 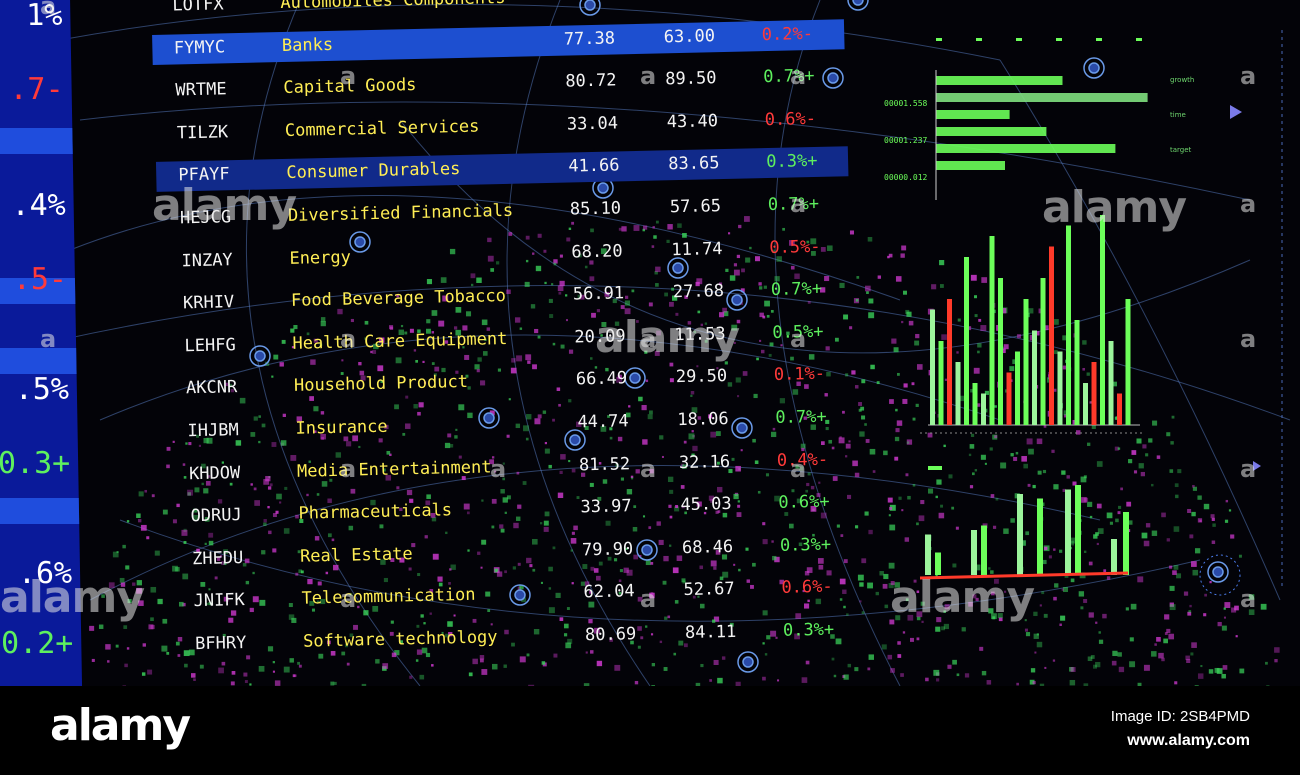 What do you see at coordinates (510, 382) in the screenshot?
I see `table-row: AKCNR Household Product 66.49 29.50 0.1%-` at bounding box center [510, 382].